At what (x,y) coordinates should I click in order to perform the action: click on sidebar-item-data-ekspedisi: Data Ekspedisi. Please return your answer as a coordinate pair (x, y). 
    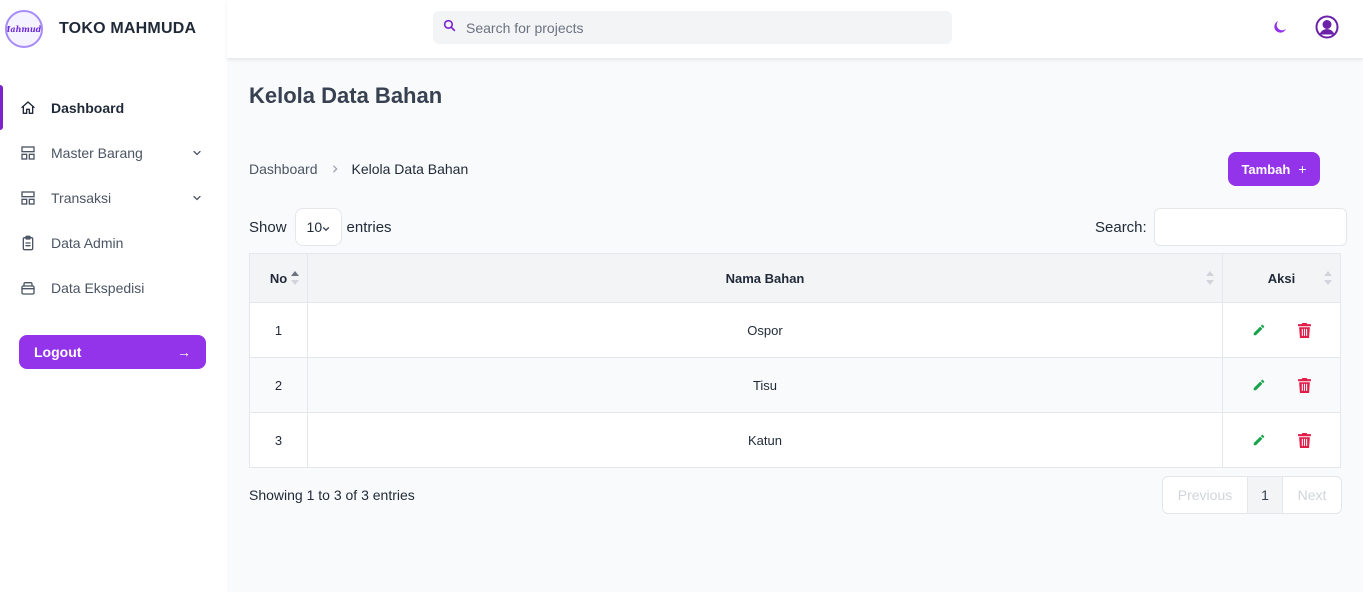
    Looking at the image, I should click on (113, 287).